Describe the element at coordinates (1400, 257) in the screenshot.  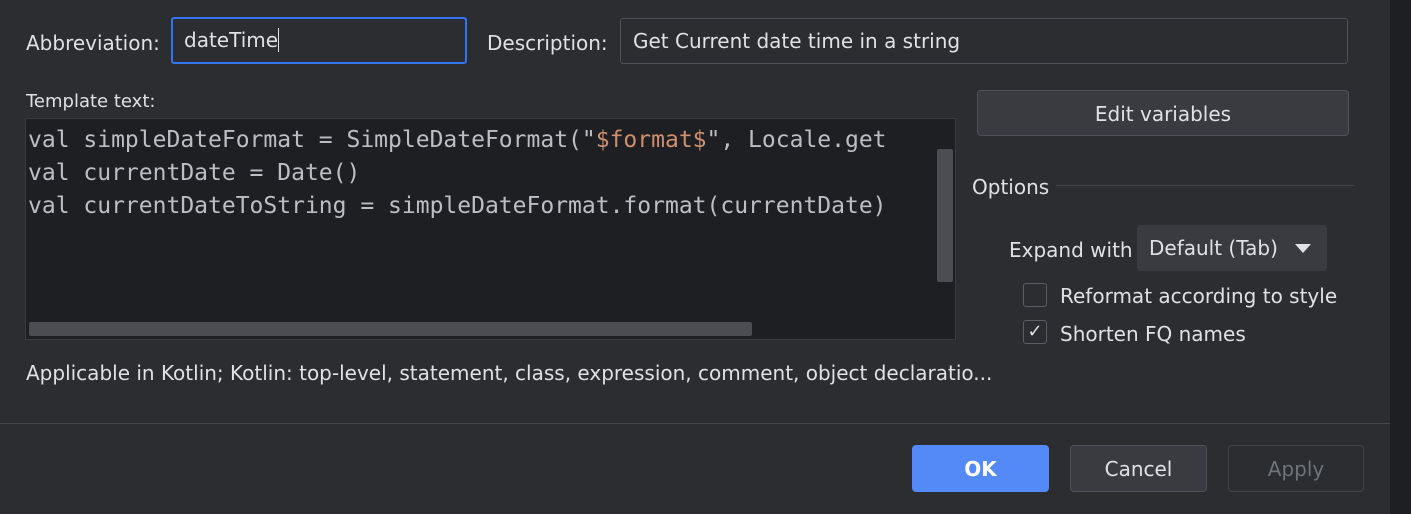
I see `window-edge` at that location.